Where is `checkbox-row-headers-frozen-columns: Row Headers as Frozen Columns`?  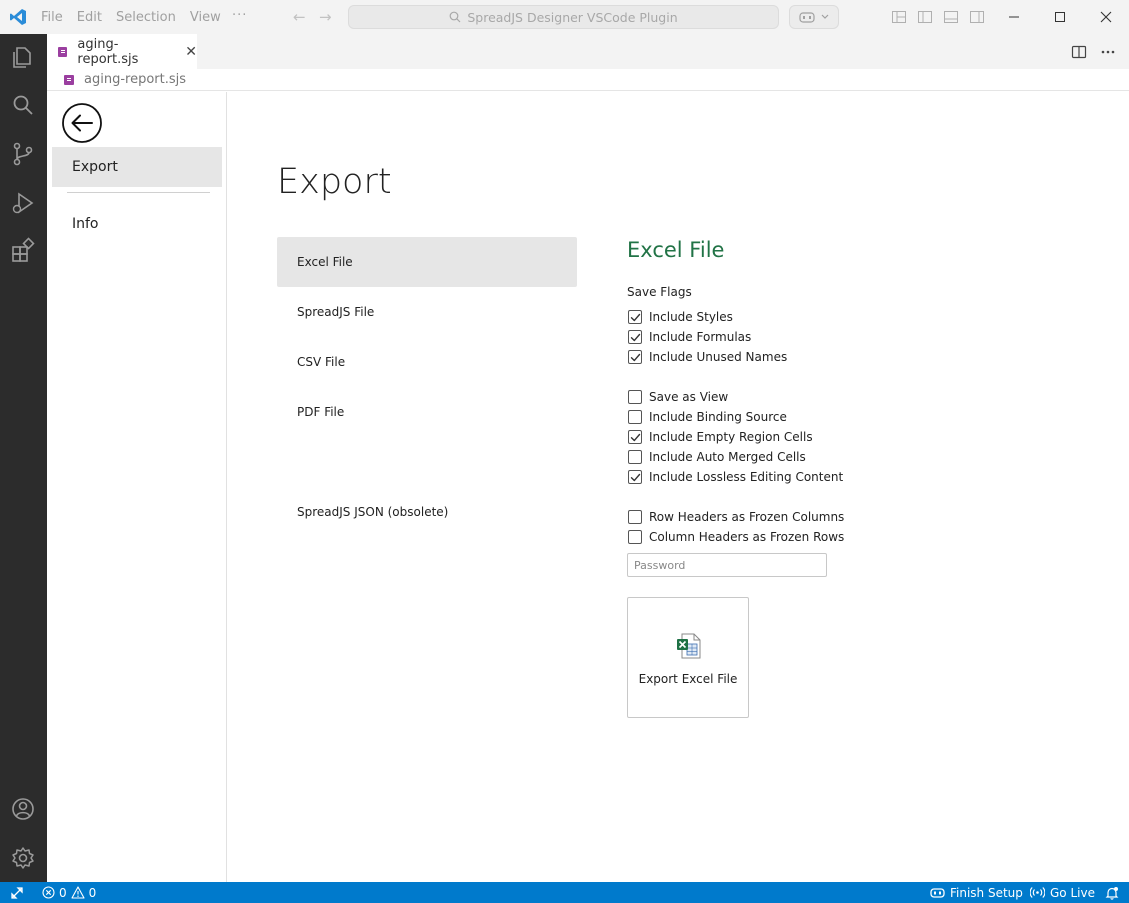 checkbox-row-headers-frozen-columns: Row Headers as Frozen Columns is located at coordinates (736, 517).